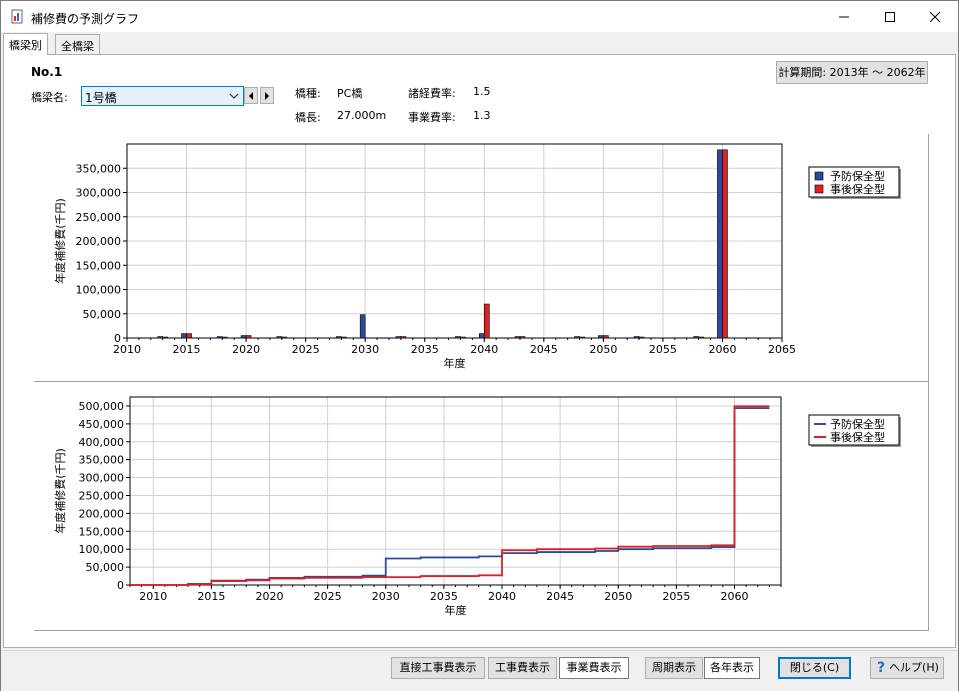  What do you see at coordinates (187, 349) in the screenshot?
I see `x-tick-label: 2015` at bounding box center [187, 349].